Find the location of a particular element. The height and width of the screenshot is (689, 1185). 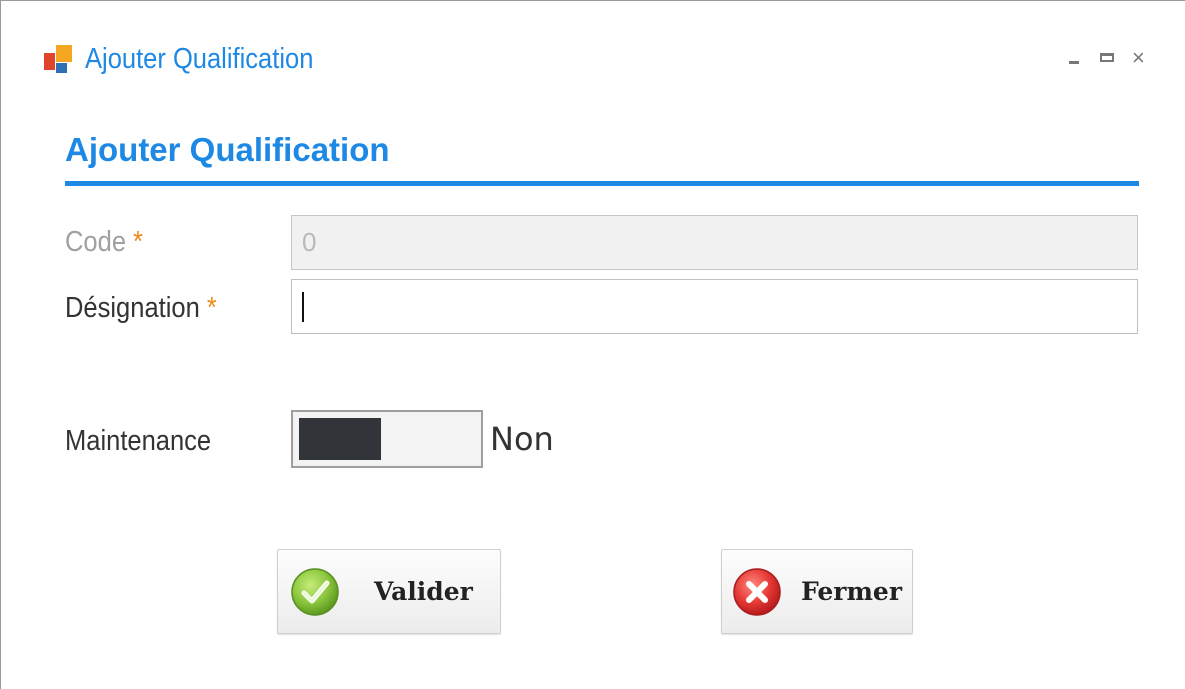

close-window-button: × is located at coordinates (1138, 58).